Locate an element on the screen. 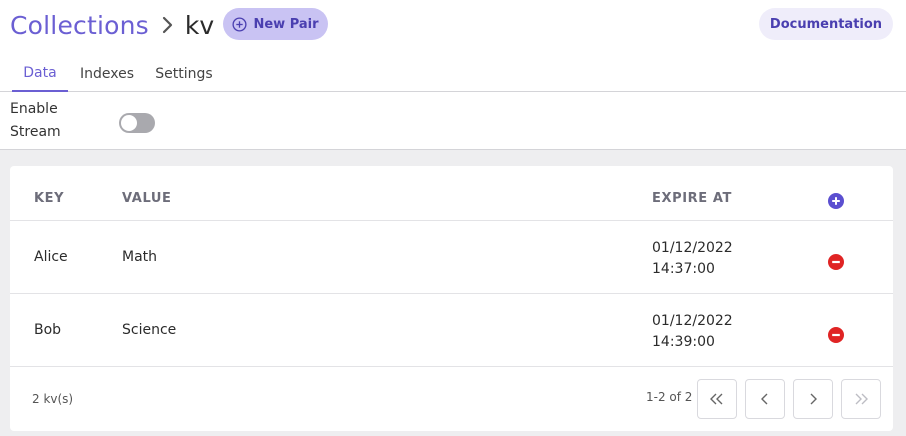 The width and height of the screenshot is (906, 436). page-title: kv is located at coordinates (199, 25).